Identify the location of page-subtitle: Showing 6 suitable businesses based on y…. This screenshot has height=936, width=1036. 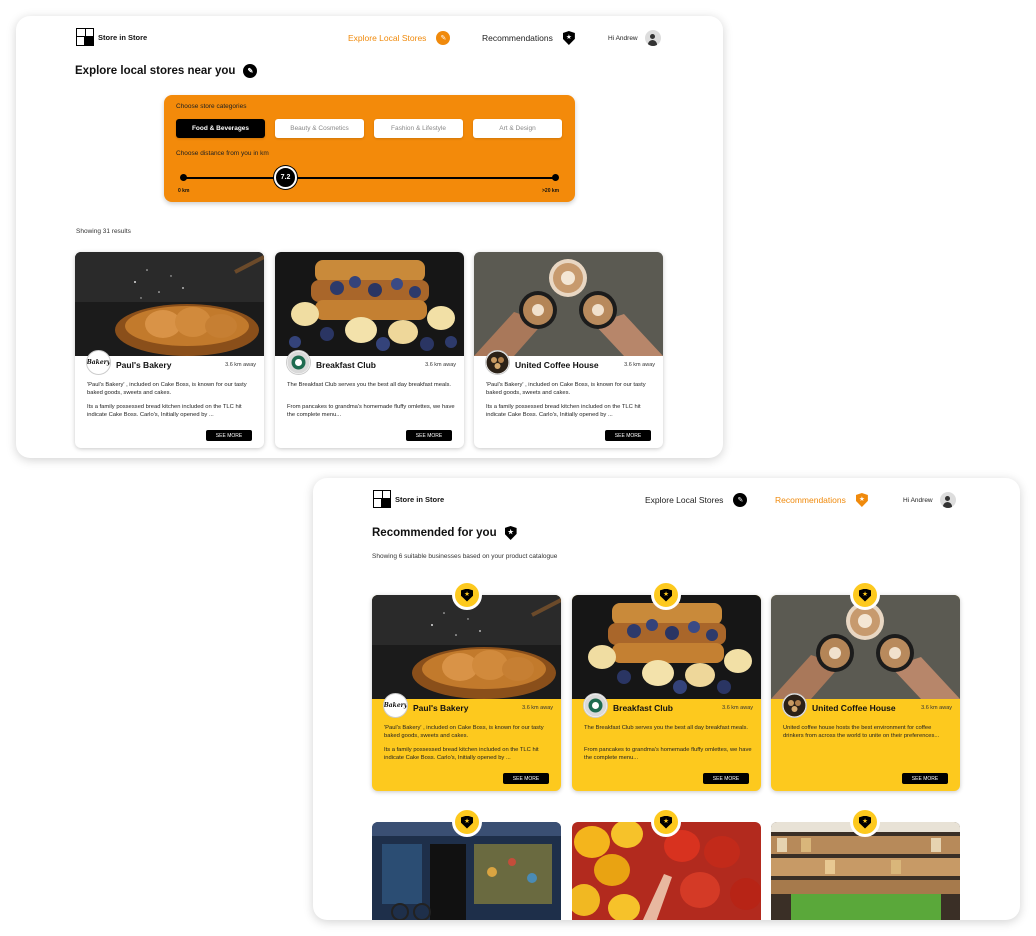
(465, 556).